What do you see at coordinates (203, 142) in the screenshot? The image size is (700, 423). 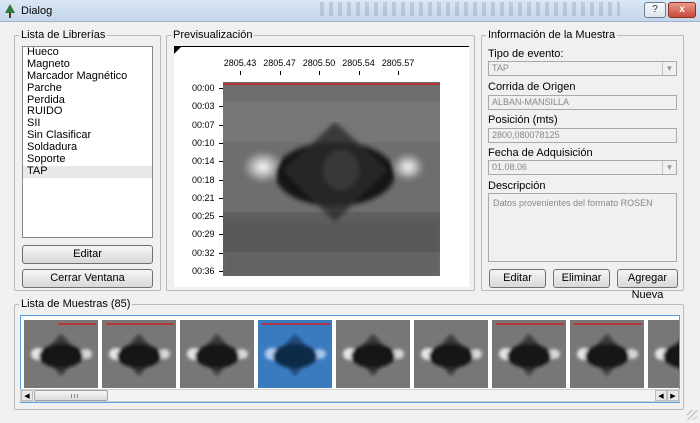 I see `y-tick-label: 00:10` at bounding box center [203, 142].